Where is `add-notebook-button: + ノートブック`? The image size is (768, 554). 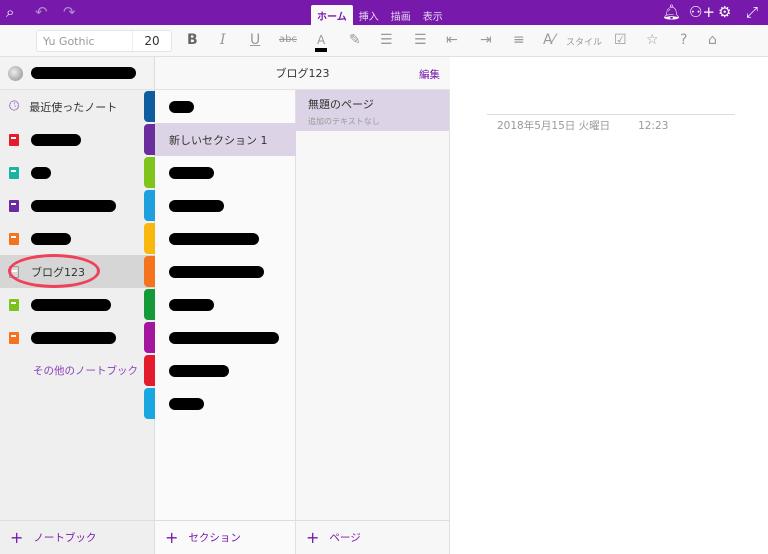
add-notebook-button: + ノートブック is located at coordinates (77, 537).